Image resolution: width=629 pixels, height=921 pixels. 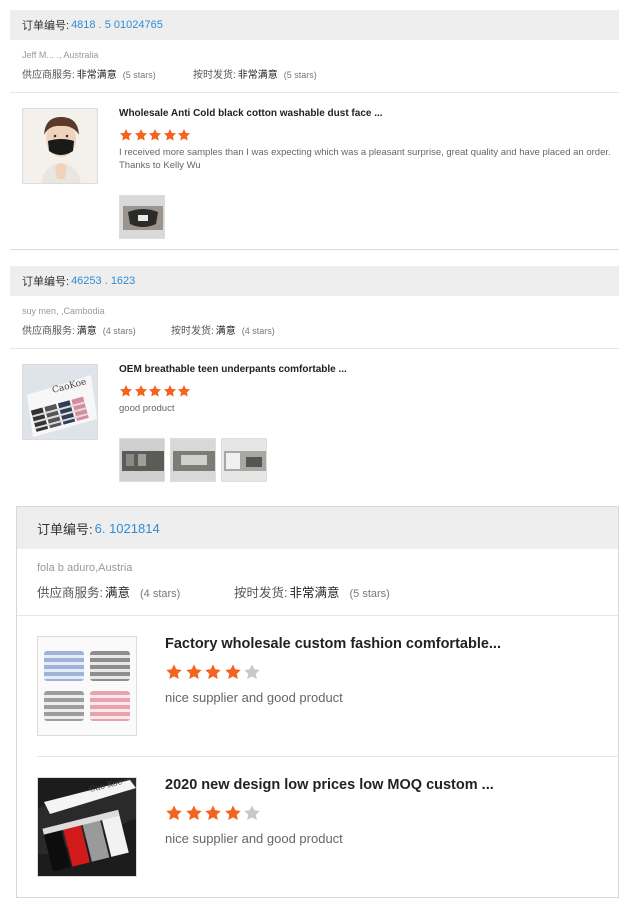 I want to click on on-time-shipping-value: 满意, so click(x=225, y=331).